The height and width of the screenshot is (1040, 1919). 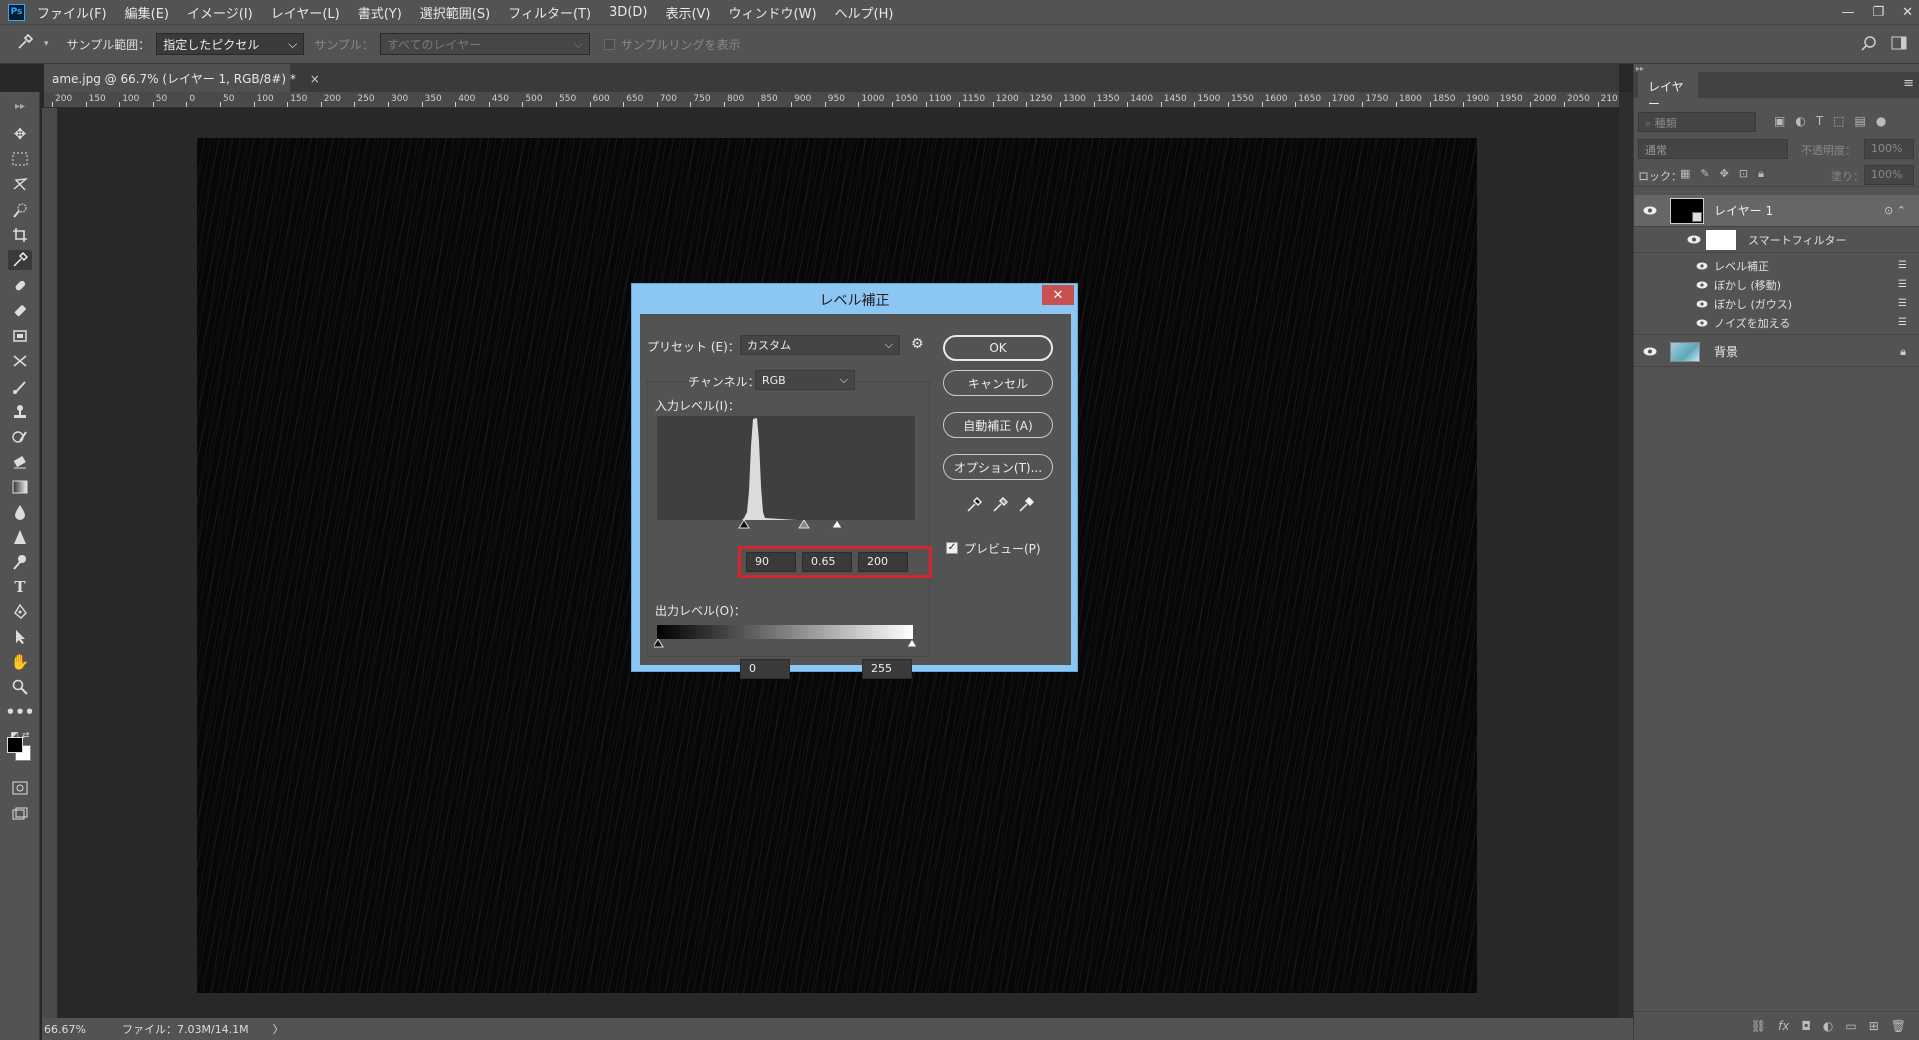 What do you see at coordinates (864, 12) in the screenshot?
I see `menu-help: ヘルプ(H)` at bounding box center [864, 12].